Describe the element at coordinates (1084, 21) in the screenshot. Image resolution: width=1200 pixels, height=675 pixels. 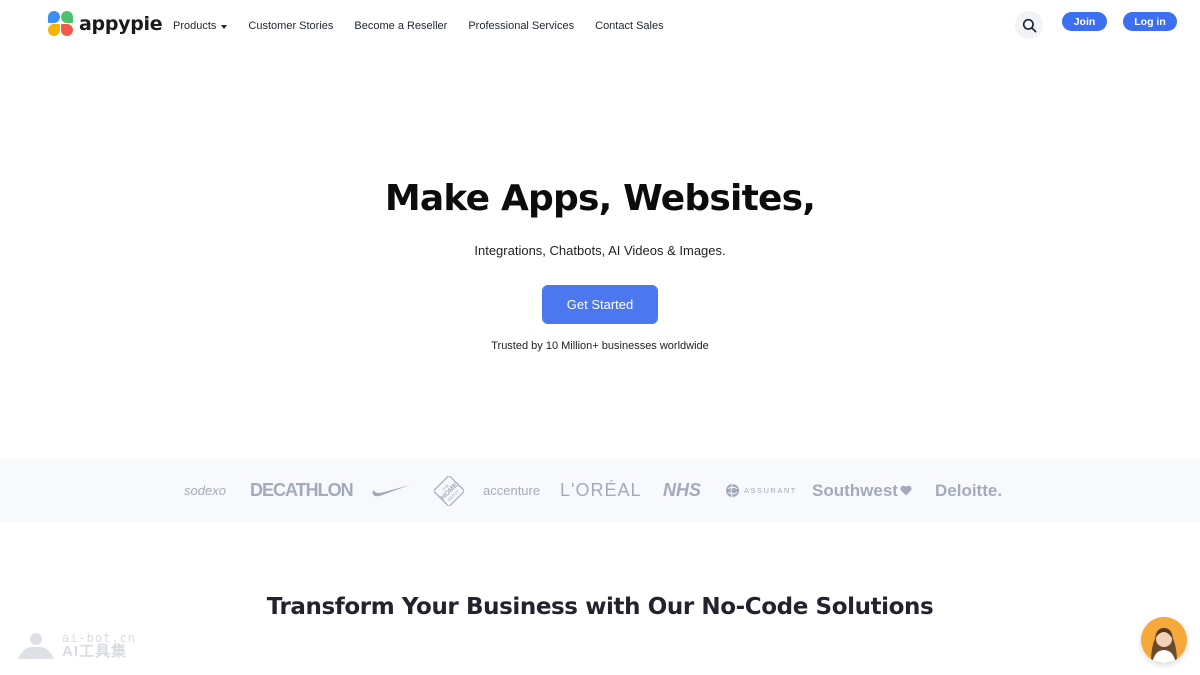
I see `join-button: Join` at that location.